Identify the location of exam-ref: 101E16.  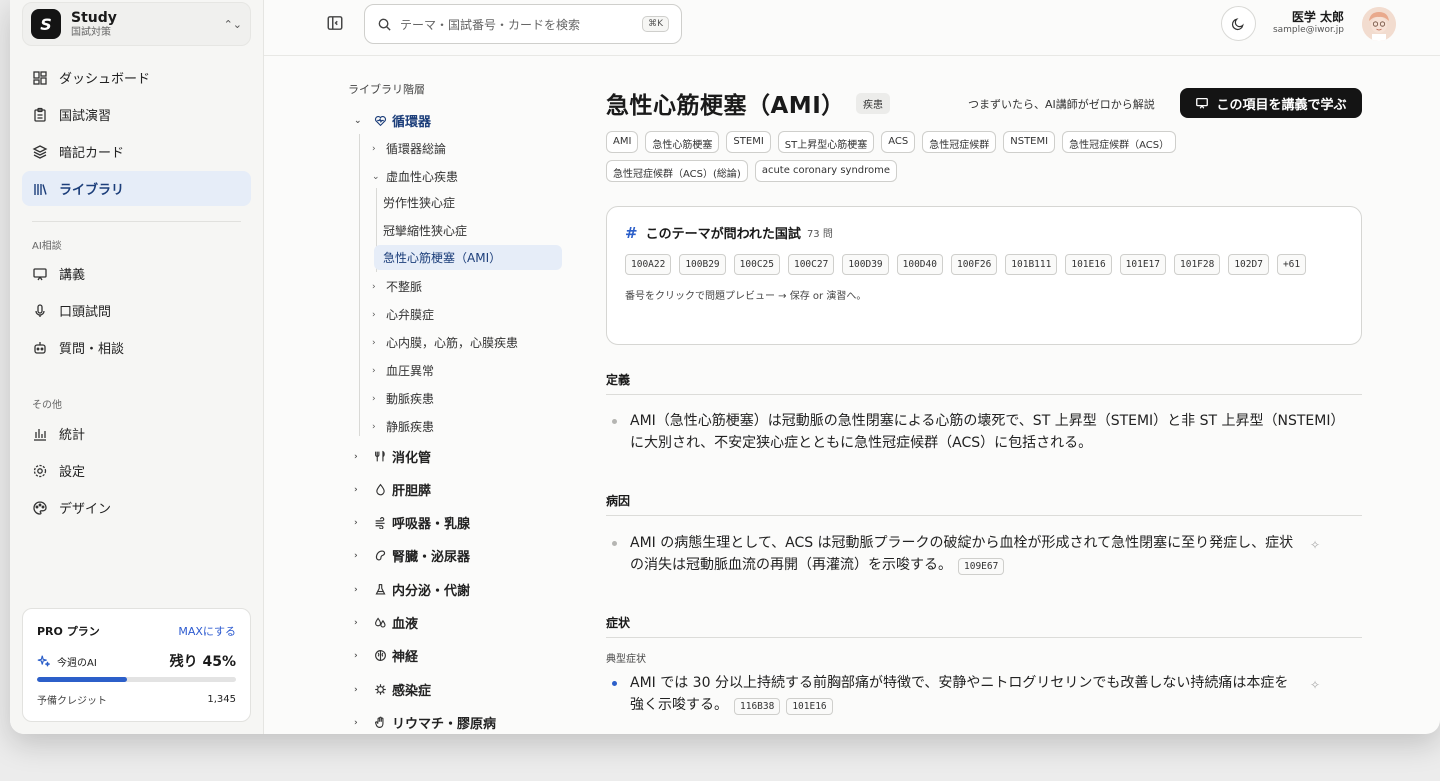
(809, 706).